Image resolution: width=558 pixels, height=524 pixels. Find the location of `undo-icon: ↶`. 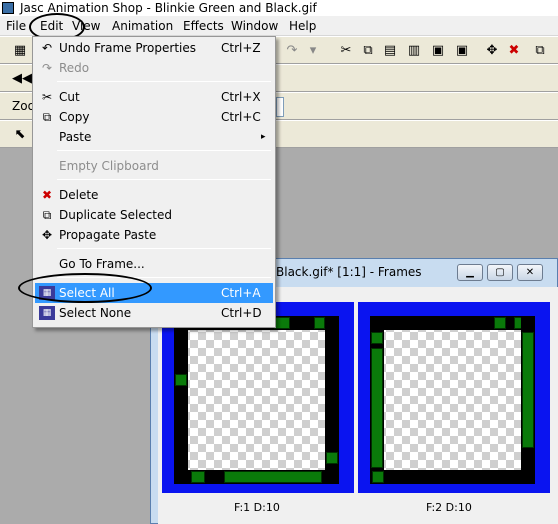

undo-icon: ↶ is located at coordinates (47, 48).